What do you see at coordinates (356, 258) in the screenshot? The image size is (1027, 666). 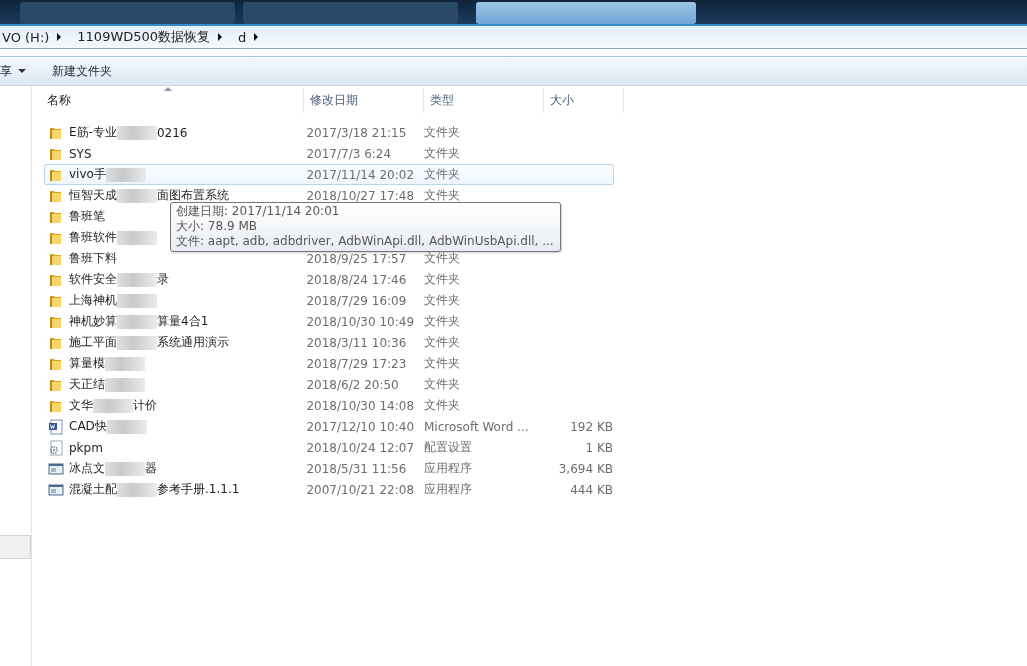 I see `date-cell-text: 2018/9/25 17:57` at bounding box center [356, 258].